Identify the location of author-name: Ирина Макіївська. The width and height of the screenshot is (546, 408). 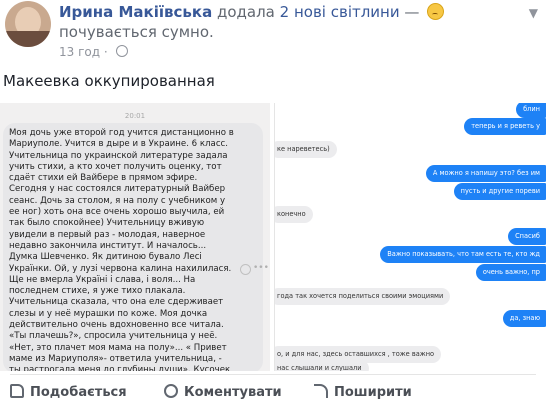
(135, 12).